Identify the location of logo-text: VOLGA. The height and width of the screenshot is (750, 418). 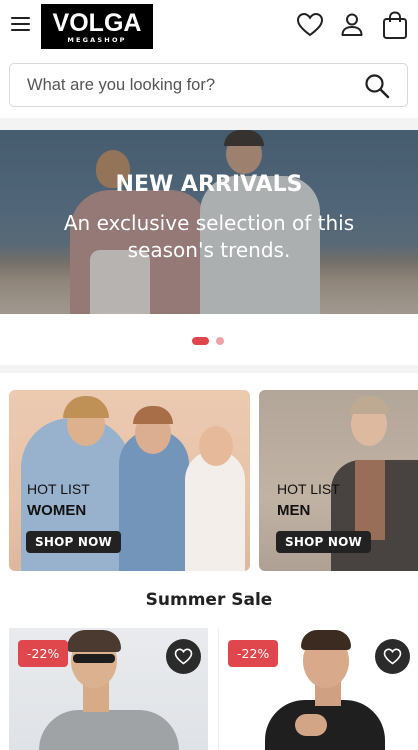
(97, 23).